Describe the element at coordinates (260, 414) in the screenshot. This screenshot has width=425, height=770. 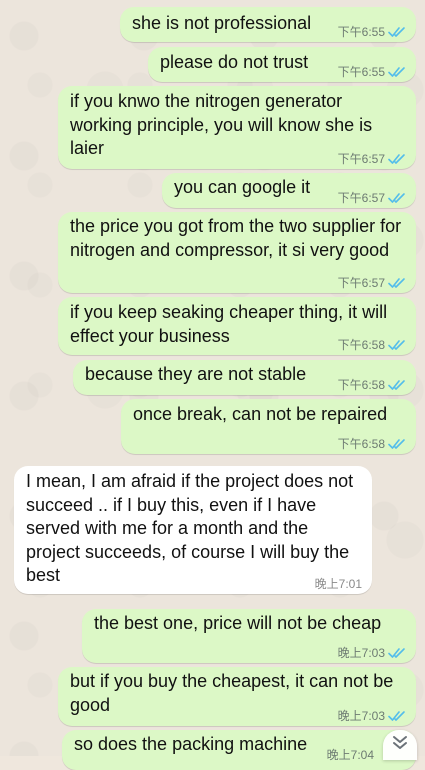
I see `message-text: once break, can not be repaired` at that location.